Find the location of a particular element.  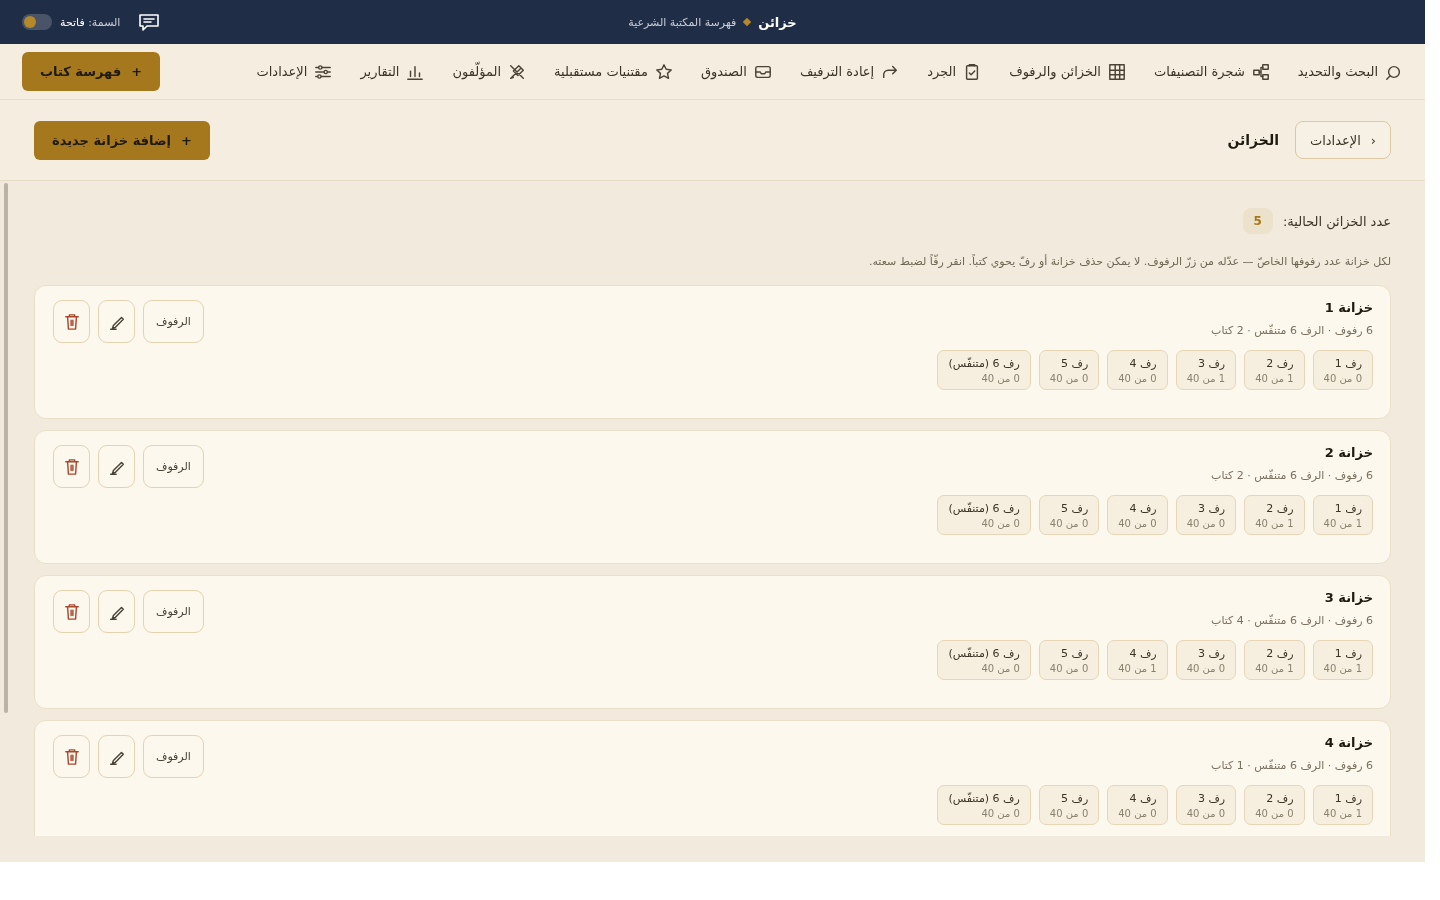

nav-item: شجرة التصنيفات is located at coordinates (1212, 71).